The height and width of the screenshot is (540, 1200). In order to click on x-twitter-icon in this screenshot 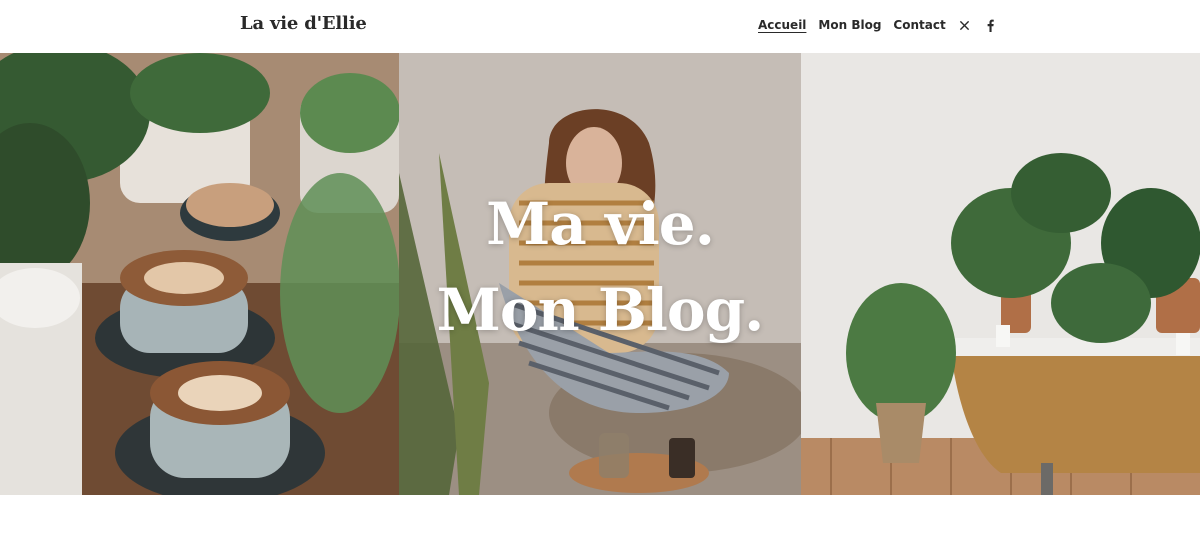, I will do `click(965, 25)`.